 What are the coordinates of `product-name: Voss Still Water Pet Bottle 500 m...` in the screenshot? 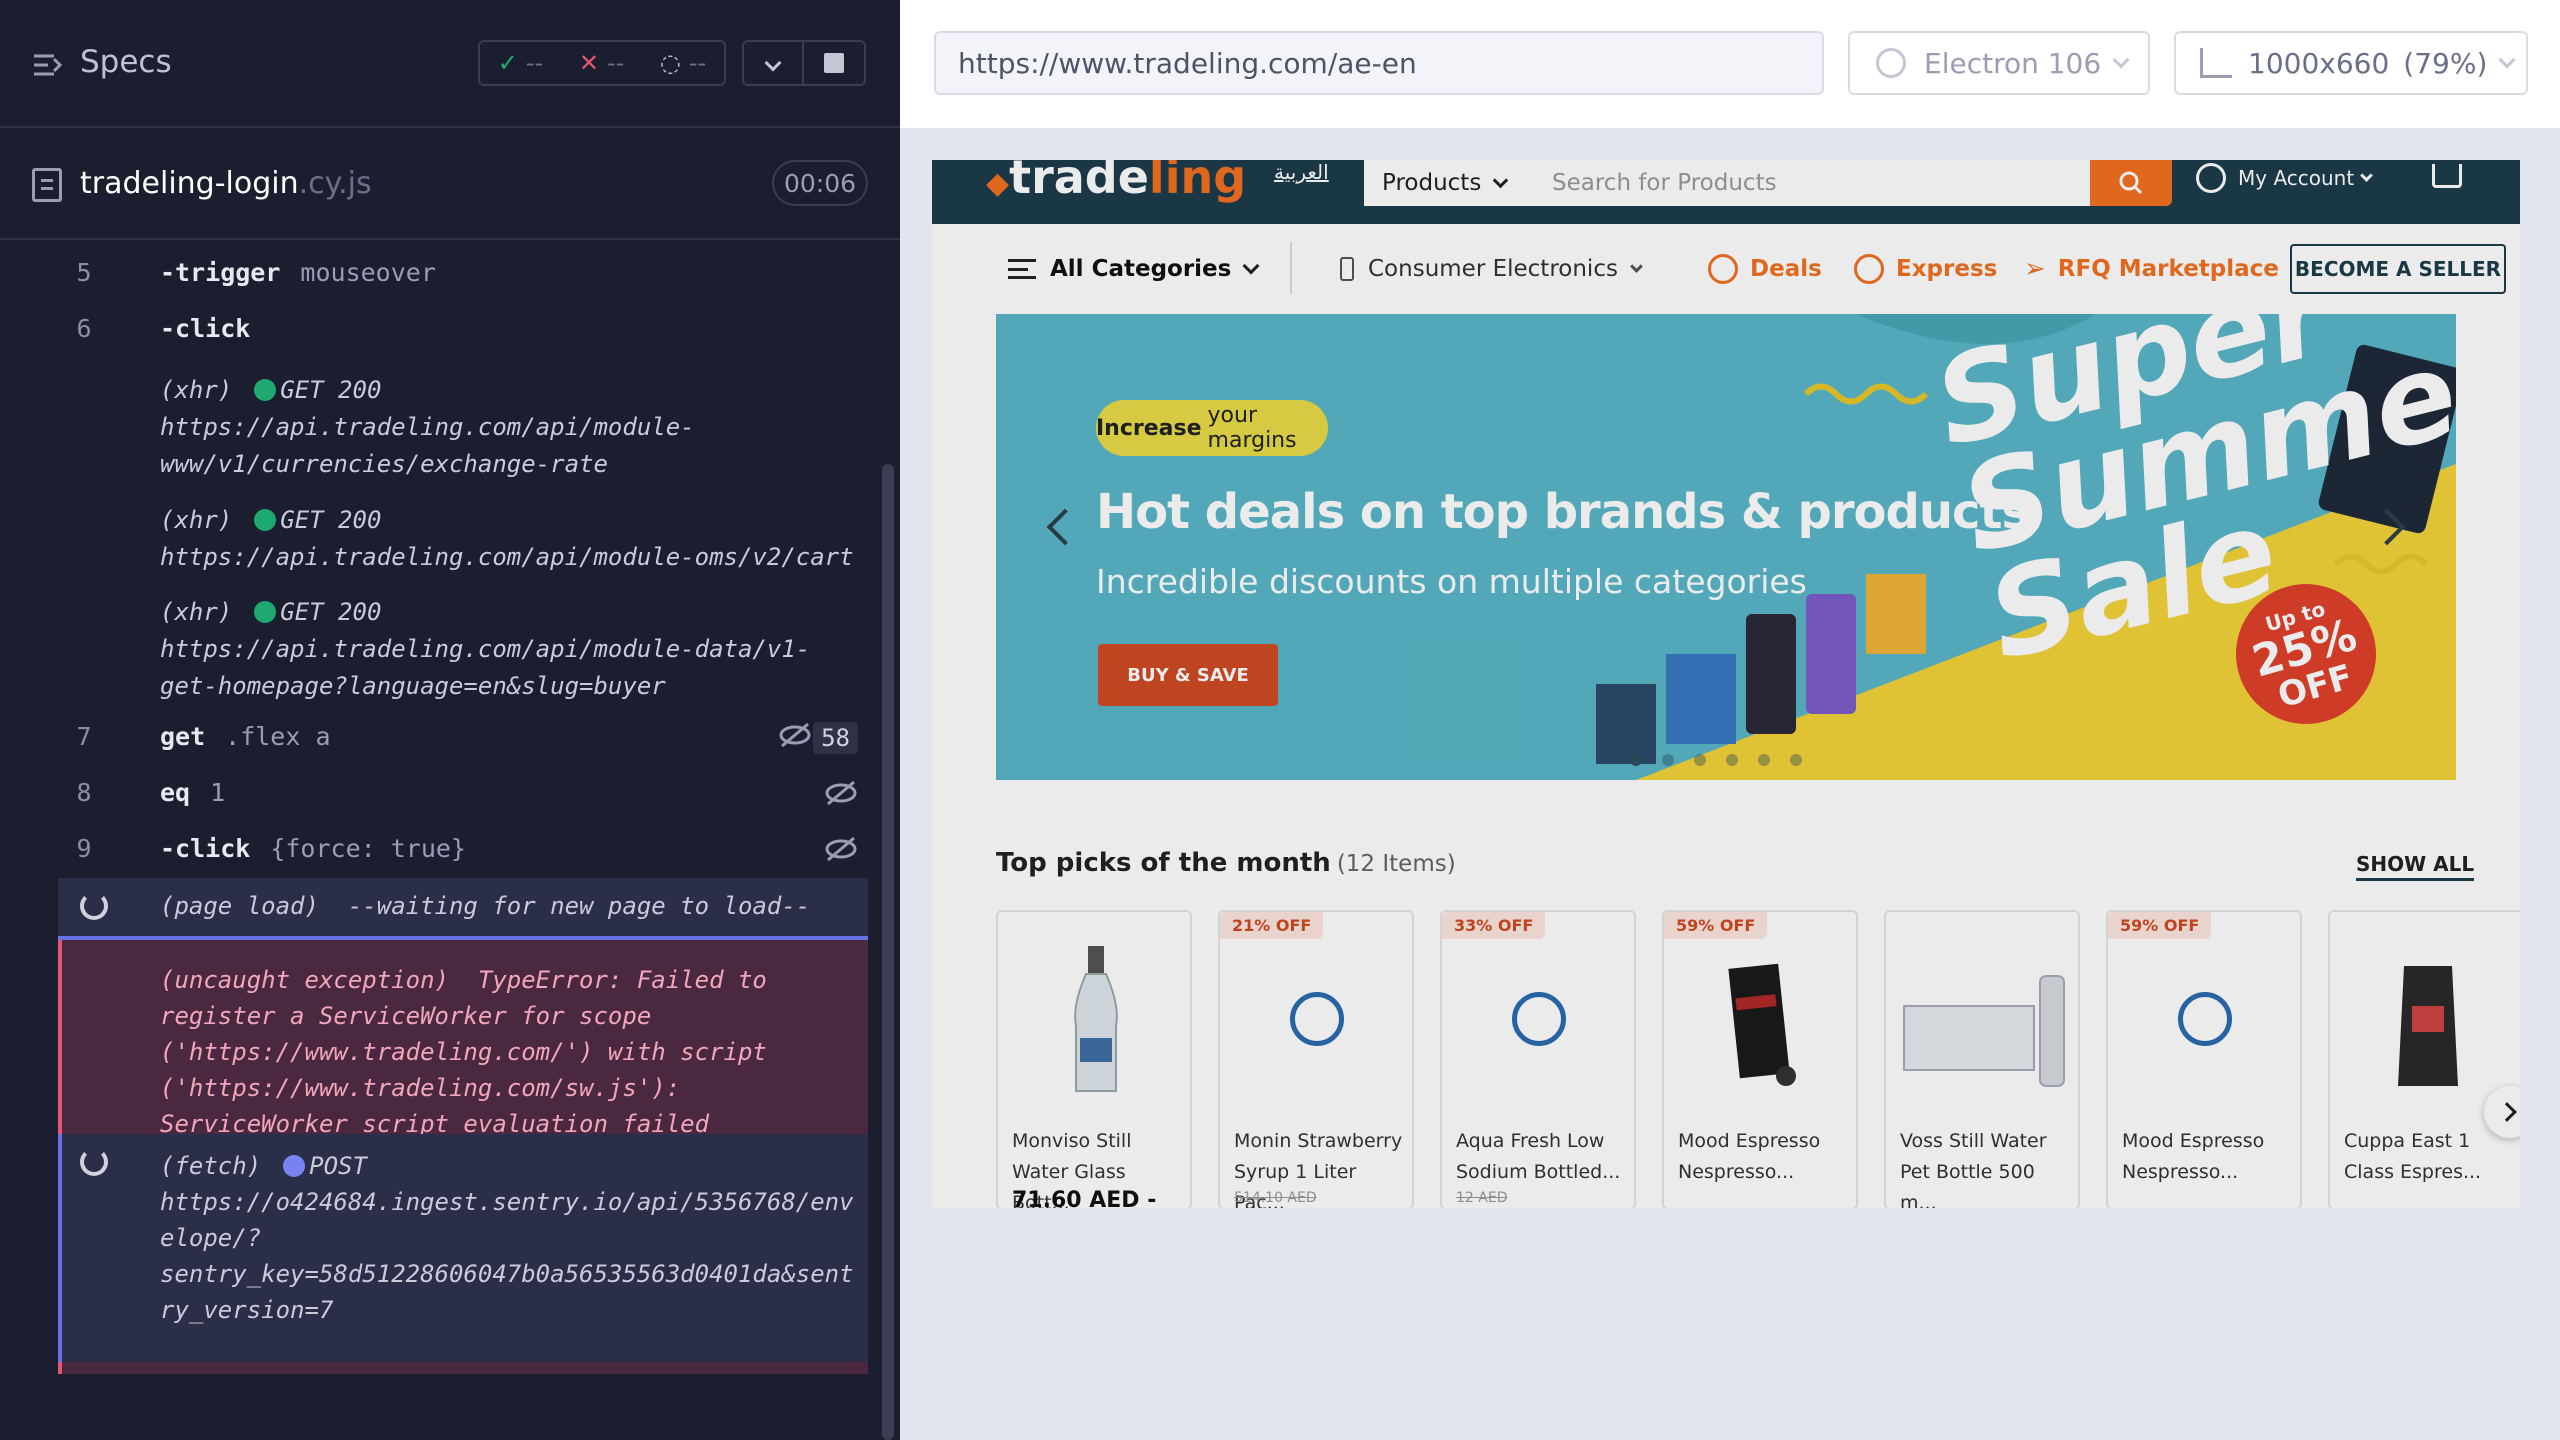 It's located at (1973, 1169).